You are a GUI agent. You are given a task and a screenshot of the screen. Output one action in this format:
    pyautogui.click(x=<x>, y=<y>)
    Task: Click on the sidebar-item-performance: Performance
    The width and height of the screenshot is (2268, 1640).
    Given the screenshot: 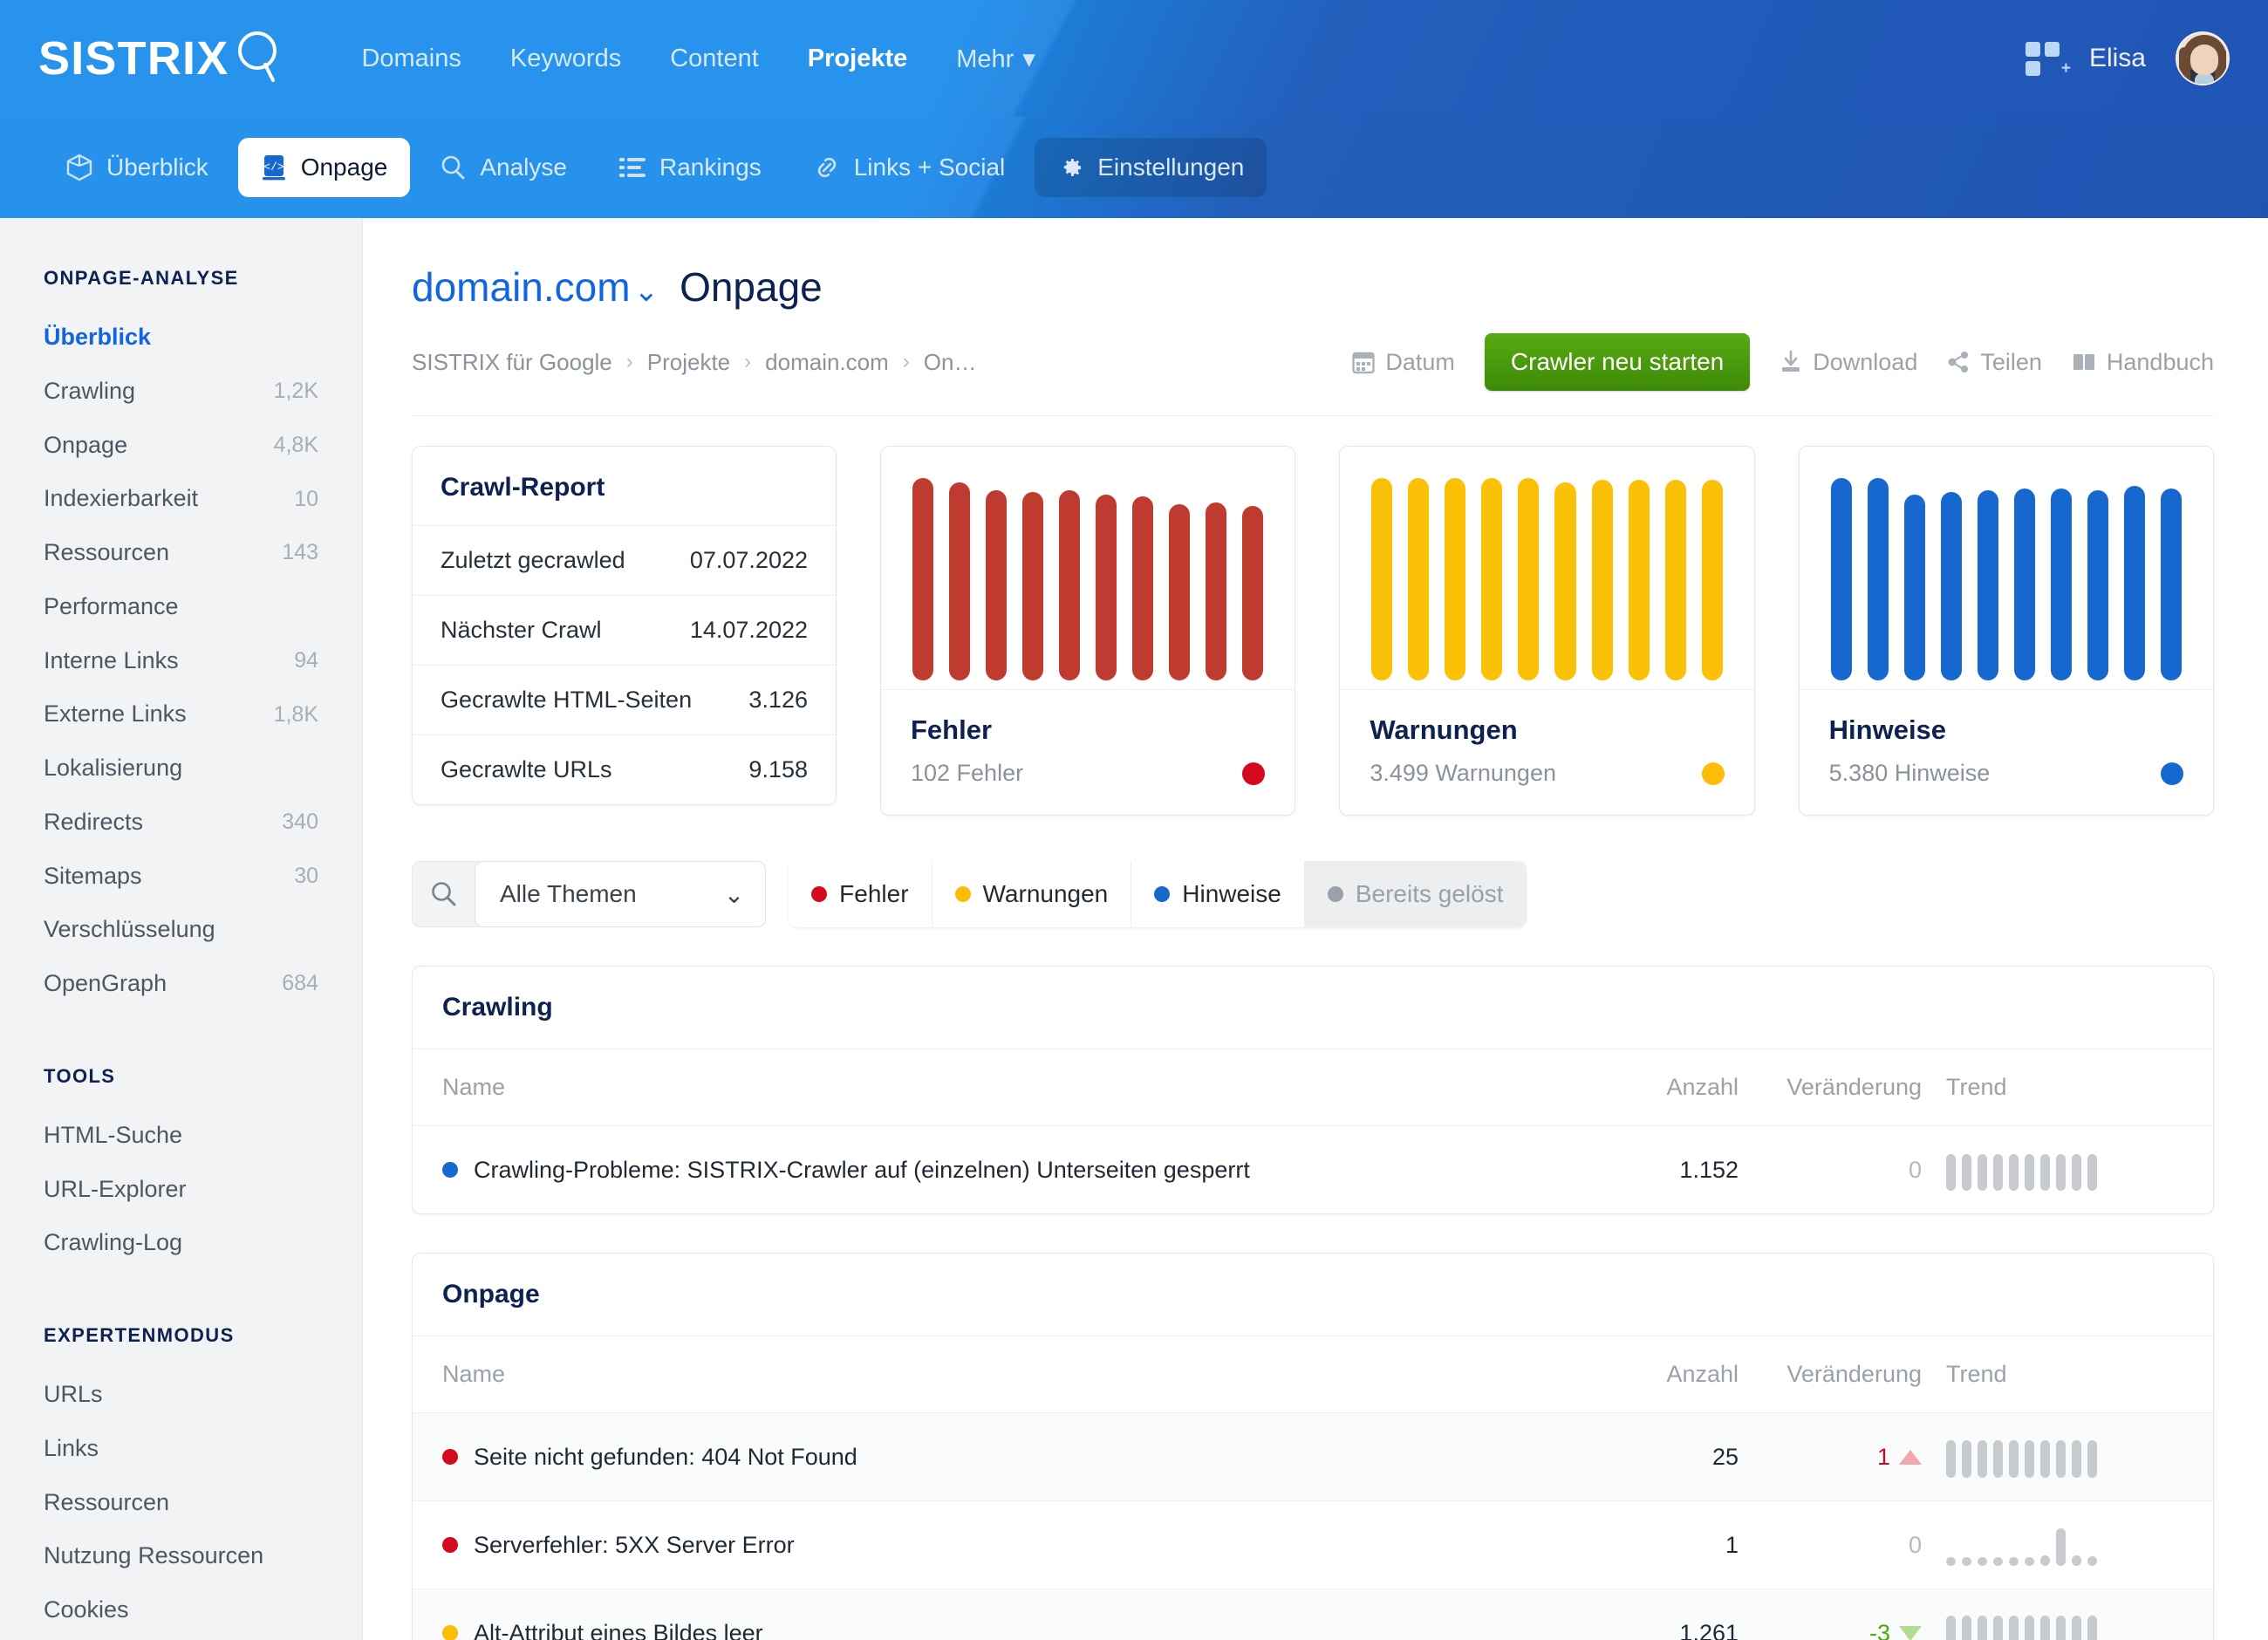 What is the action you would take?
    pyautogui.click(x=181, y=607)
    